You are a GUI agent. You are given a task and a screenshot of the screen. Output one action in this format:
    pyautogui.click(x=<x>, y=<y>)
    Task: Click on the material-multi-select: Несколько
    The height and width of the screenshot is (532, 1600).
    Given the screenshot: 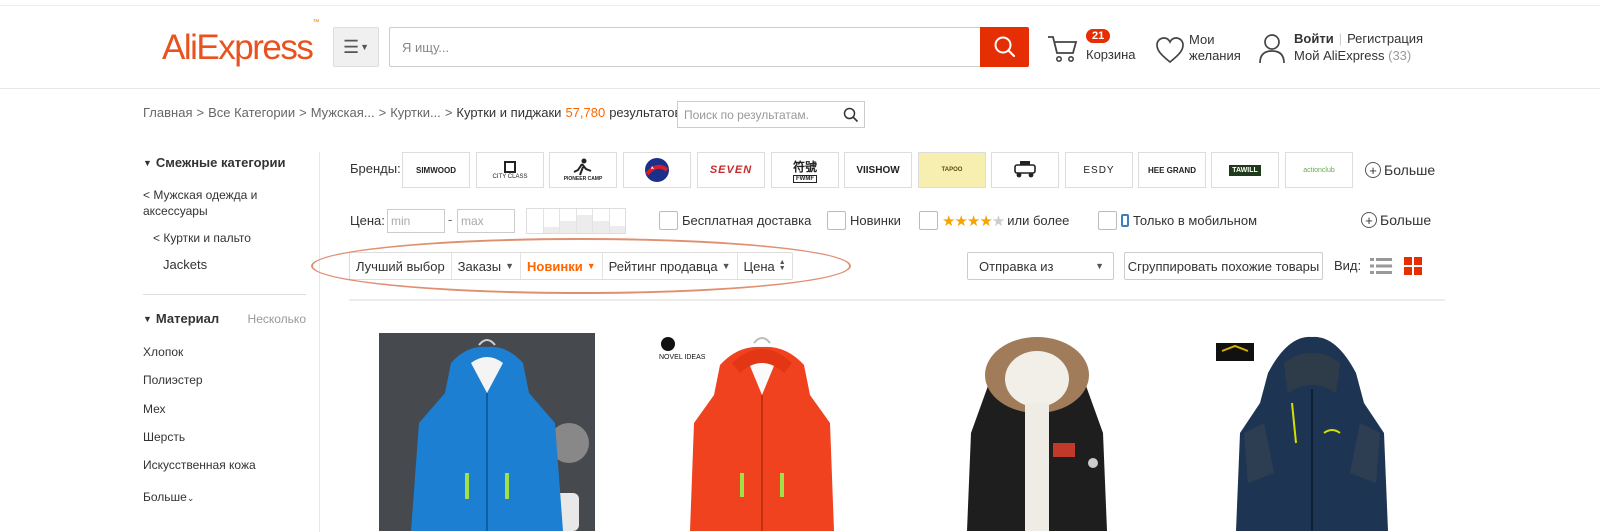 What is the action you would take?
    pyautogui.click(x=277, y=319)
    